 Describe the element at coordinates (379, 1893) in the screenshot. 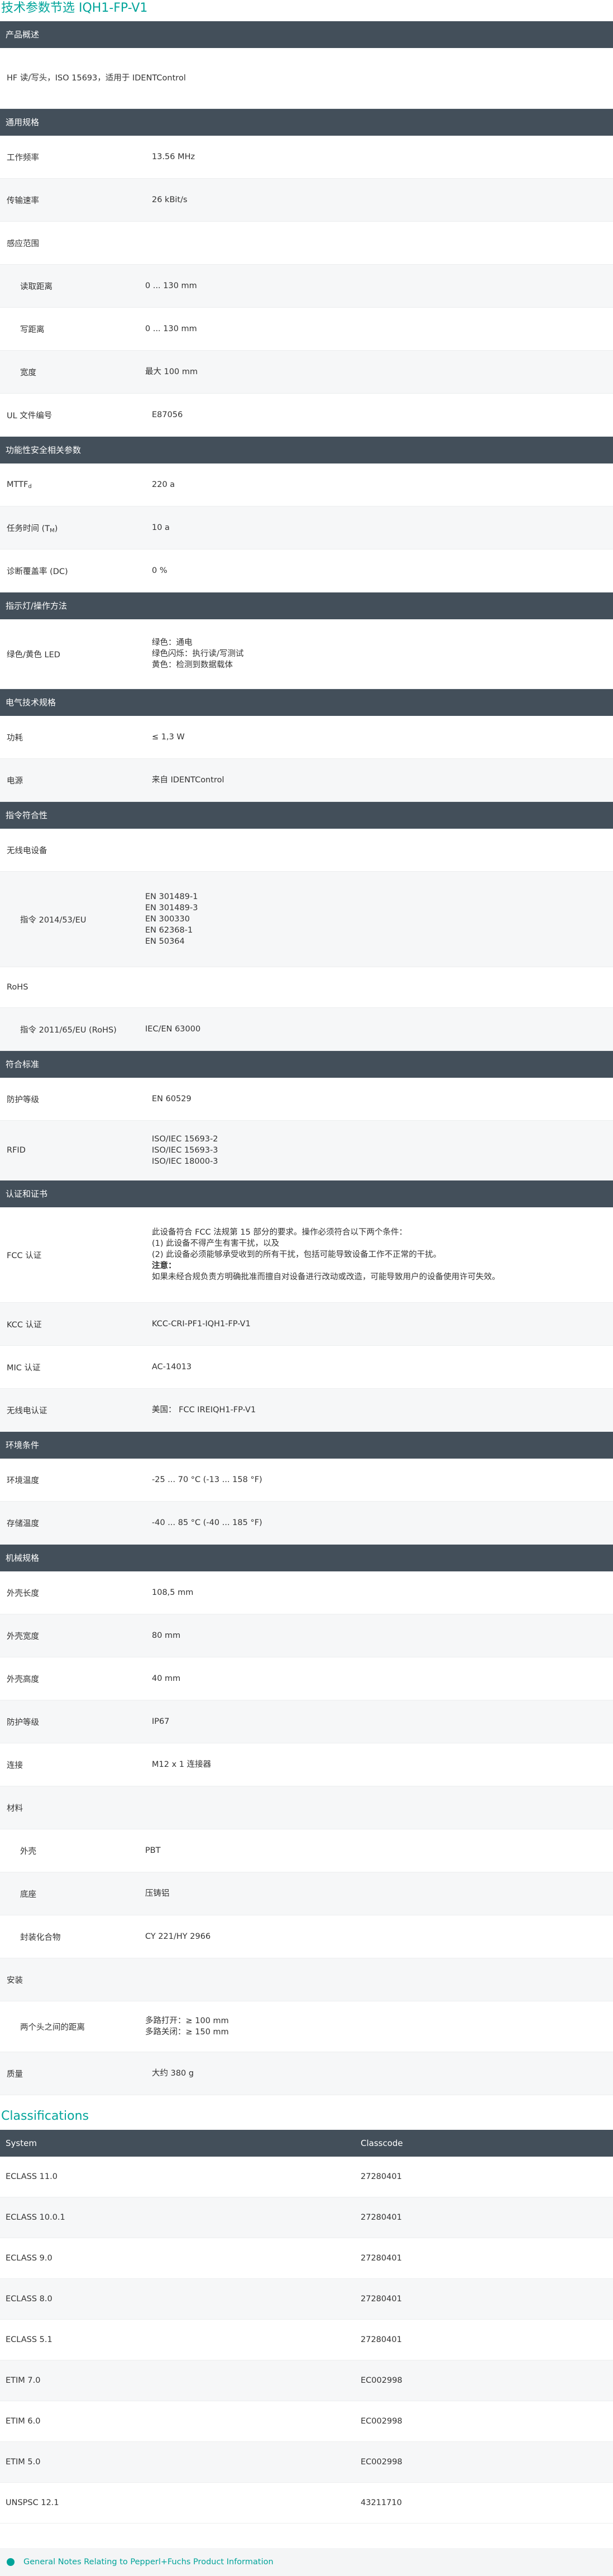

I see `spec-value: 压铸铝` at that location.